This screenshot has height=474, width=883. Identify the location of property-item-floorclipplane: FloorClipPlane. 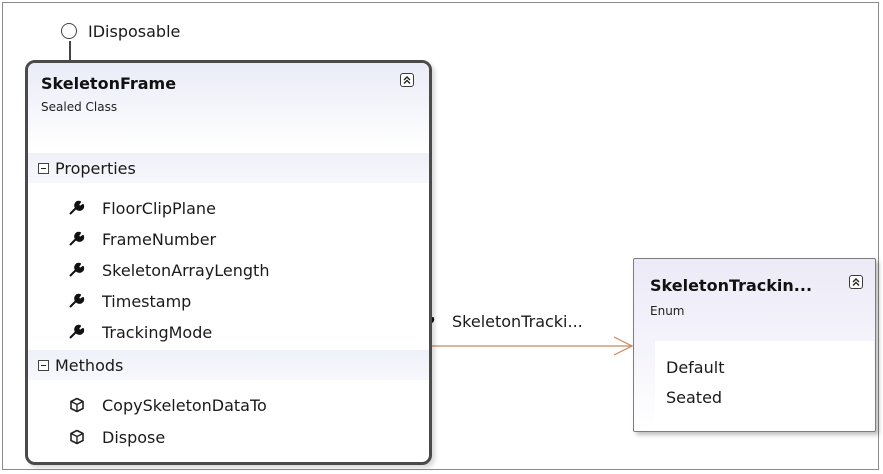
(122, 208).